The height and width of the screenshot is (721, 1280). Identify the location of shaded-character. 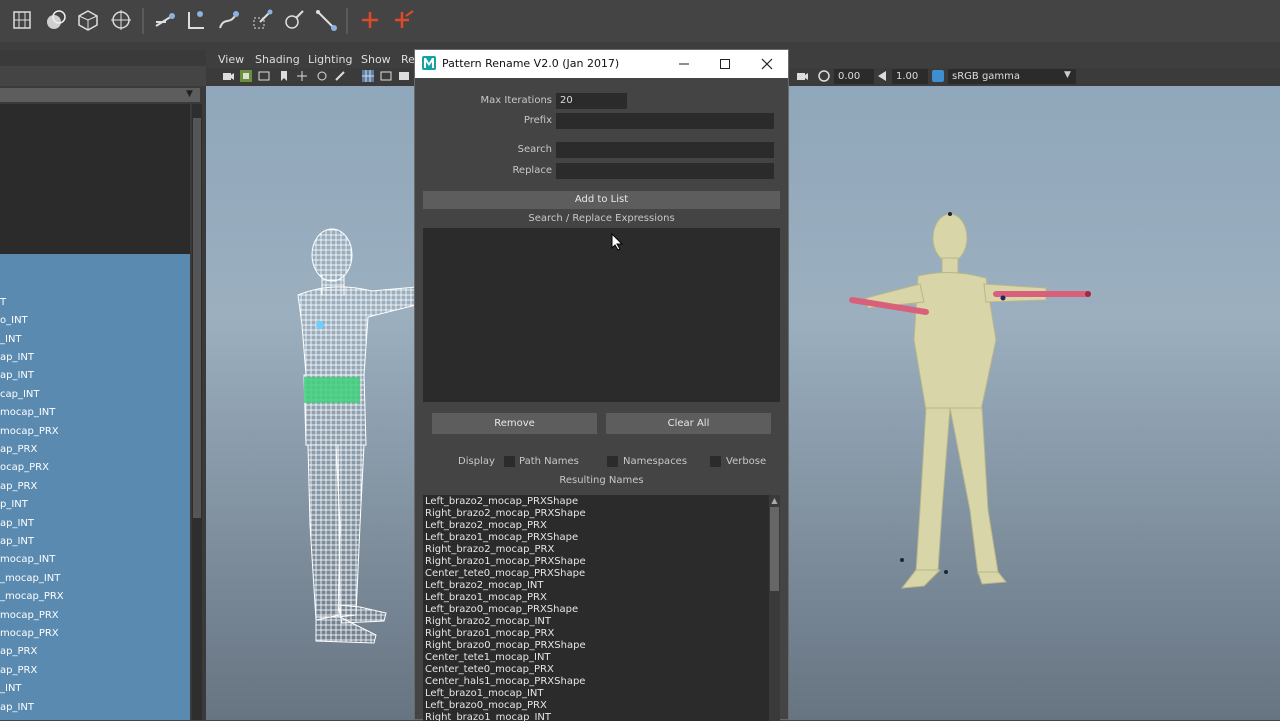
(976, 400).